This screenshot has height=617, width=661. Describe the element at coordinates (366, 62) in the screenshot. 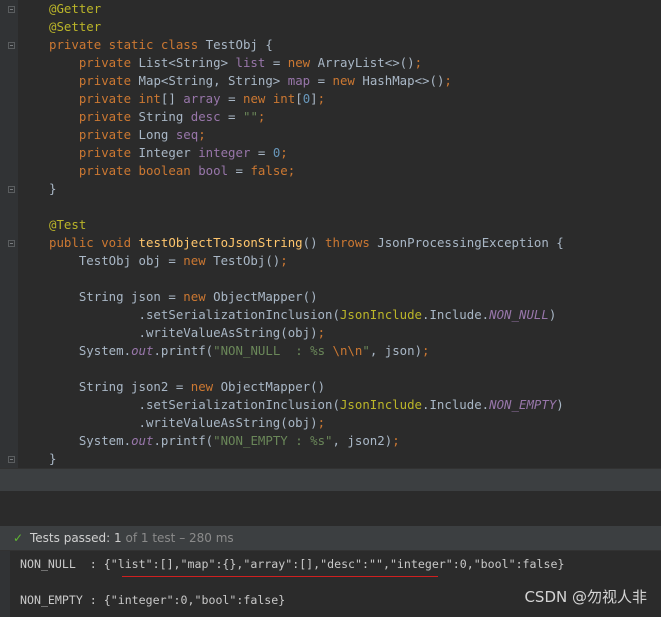

I see `code-token: ArrayList<>()` at that location.